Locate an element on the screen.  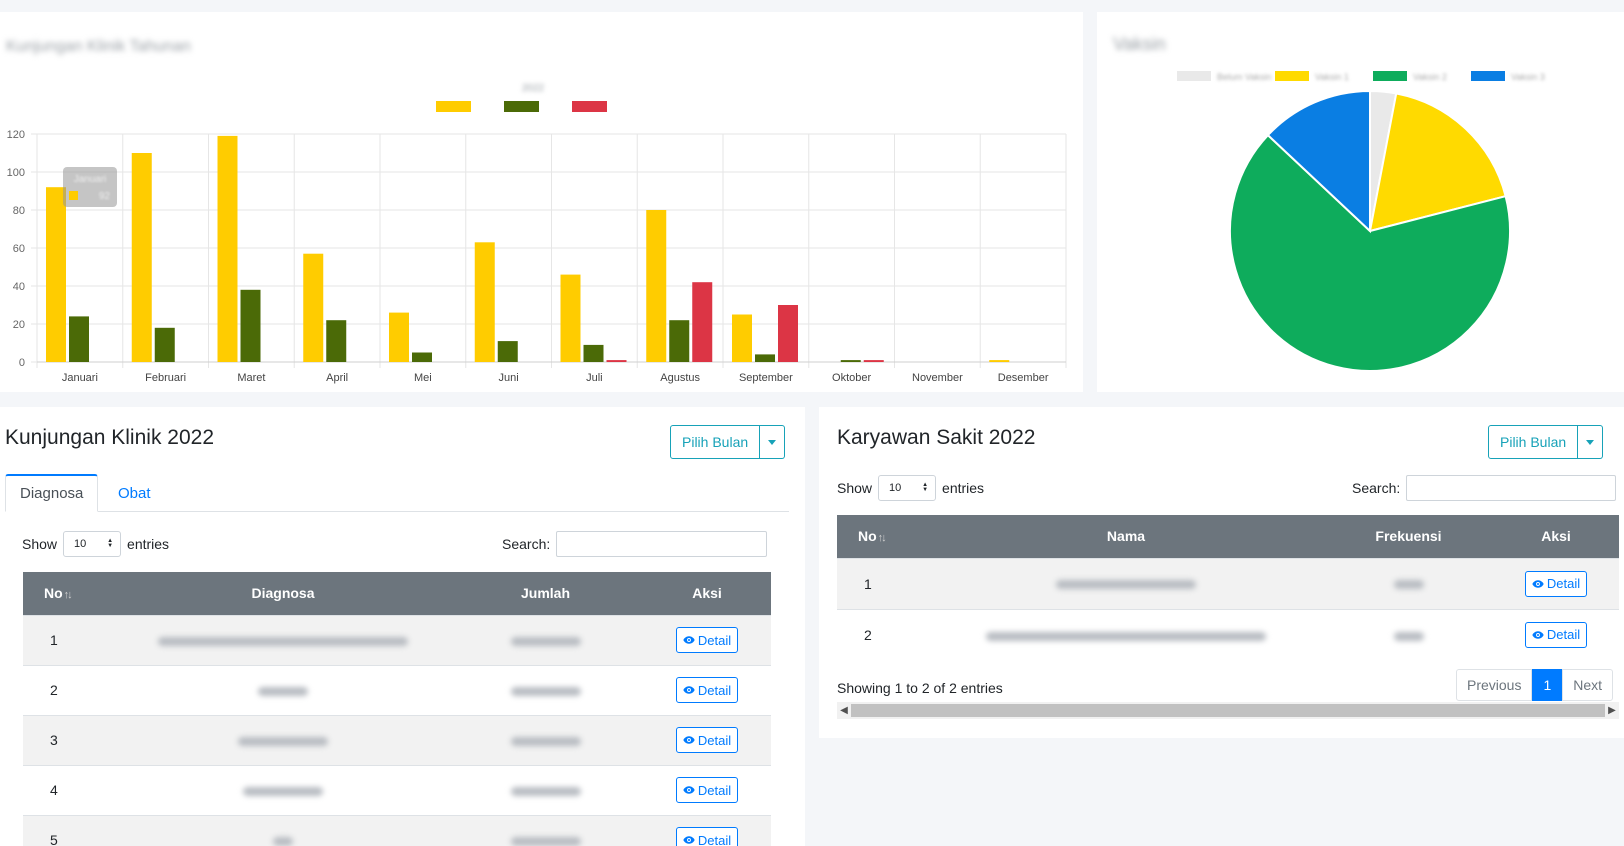
x-tick-label: September is located at coordinates (766, 378).